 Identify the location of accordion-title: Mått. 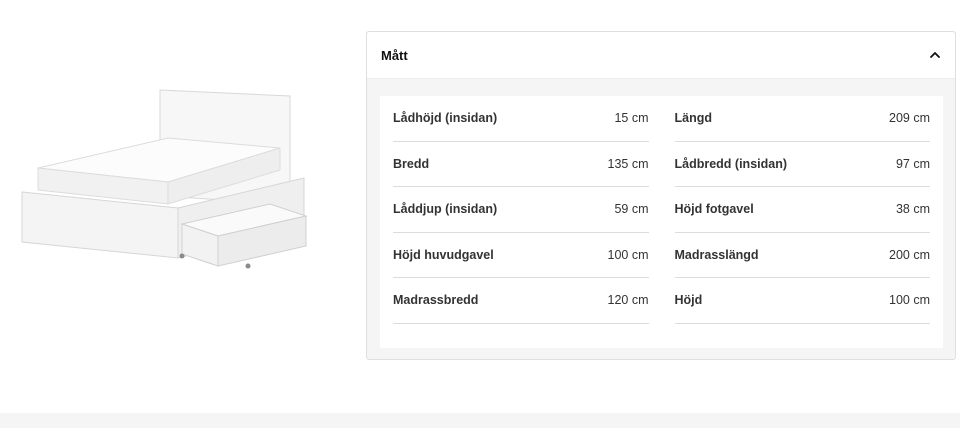
(394, 55).